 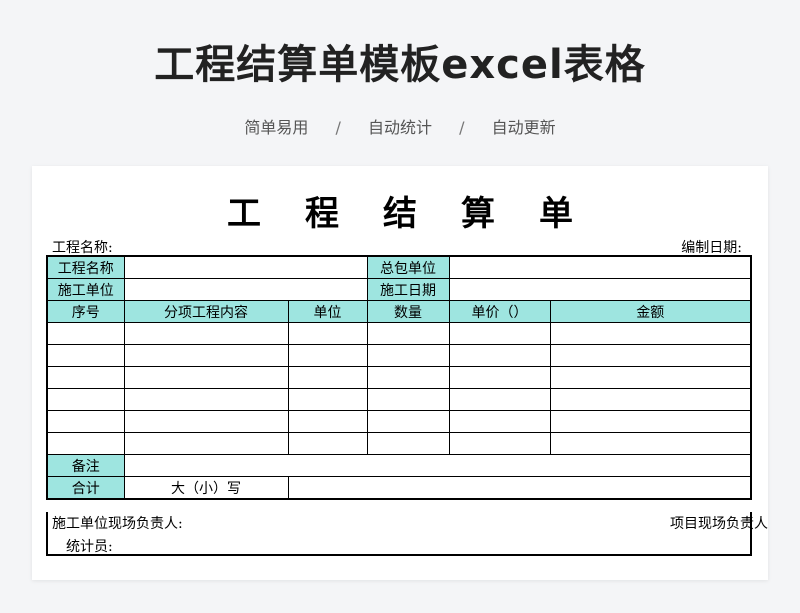 I want to click on title-char: 结, so click(x=400, y=214).